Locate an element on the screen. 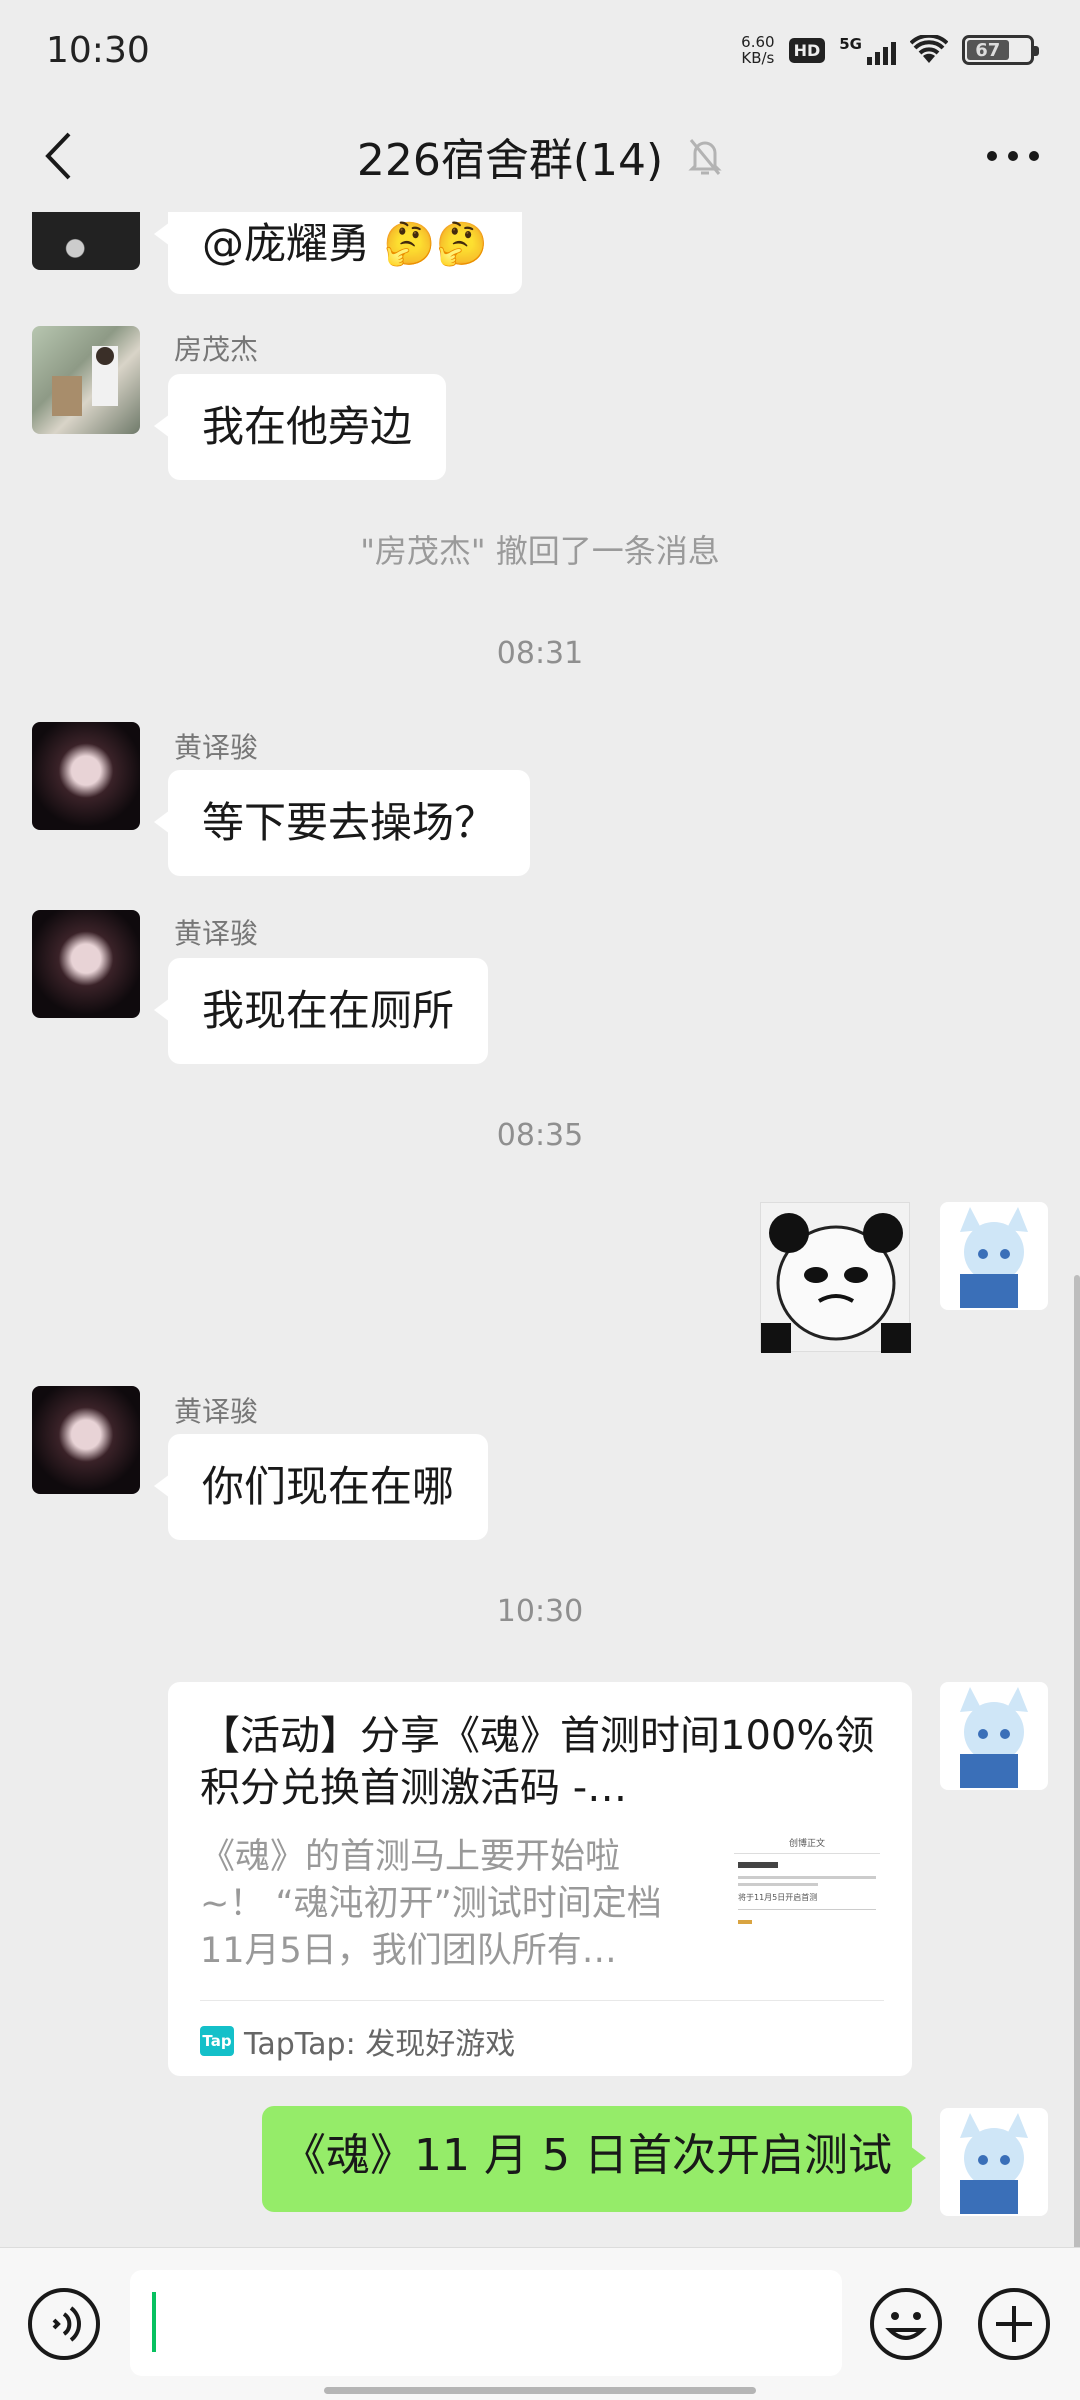 This screenshot has height=2400, width=1080. chevron-left-icon is located at coordinates (58, 156).